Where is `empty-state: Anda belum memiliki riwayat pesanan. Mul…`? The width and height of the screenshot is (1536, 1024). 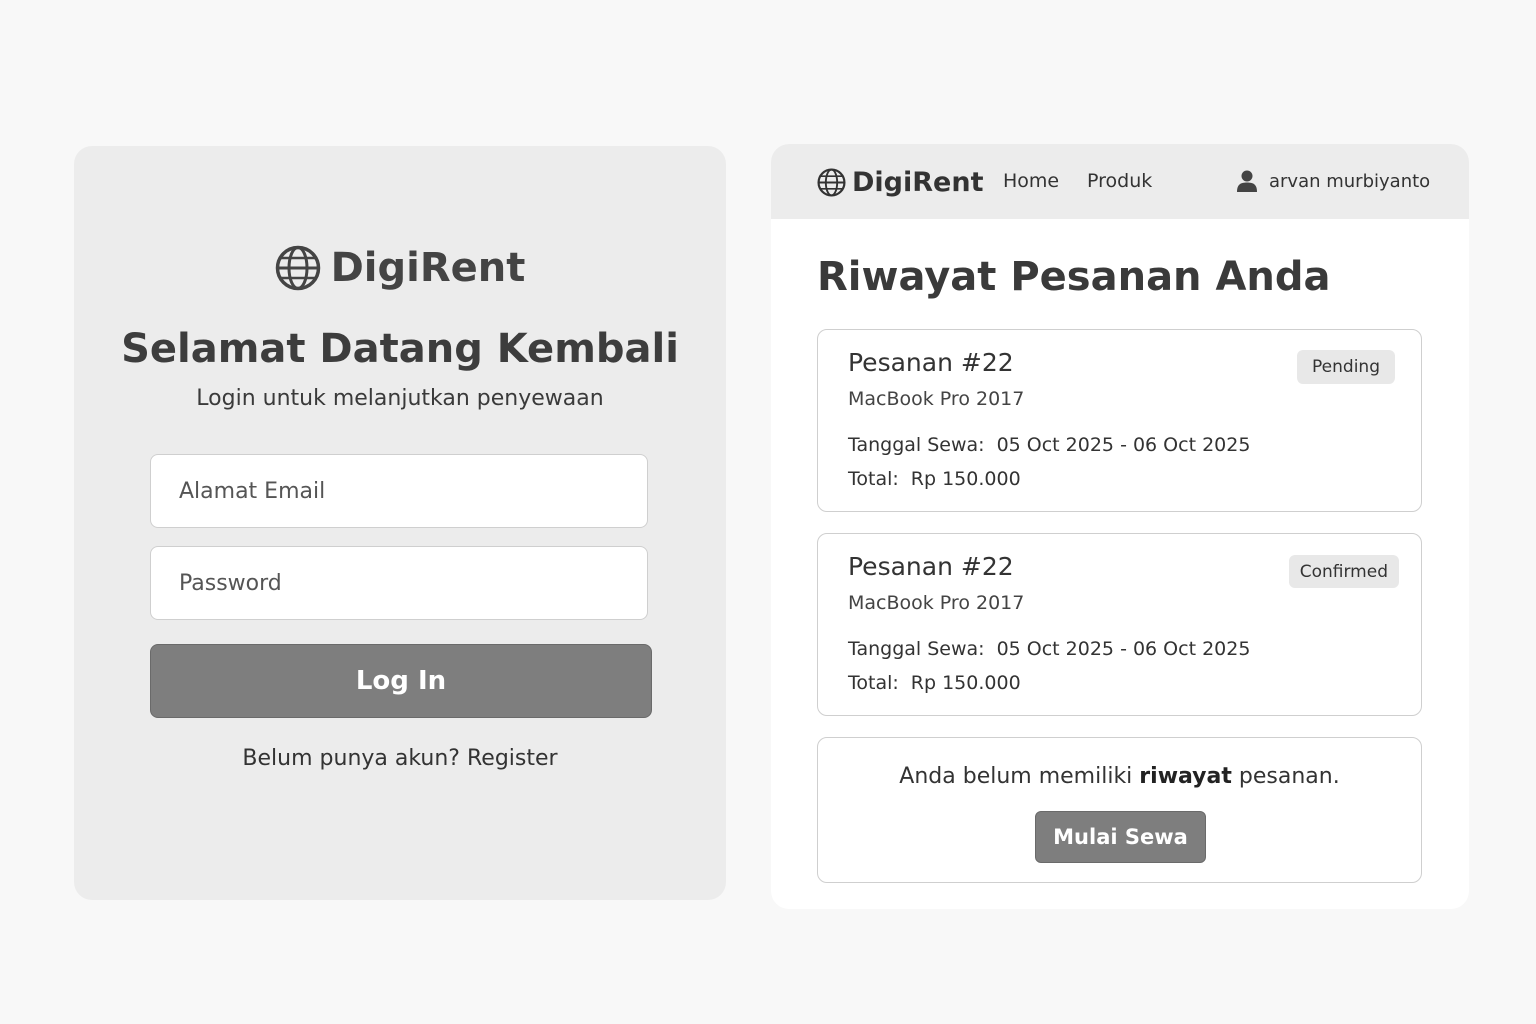 empty-state: Anda belum memiliki riwayat pesanan. Mul… is located at coordinates (1119, 810).